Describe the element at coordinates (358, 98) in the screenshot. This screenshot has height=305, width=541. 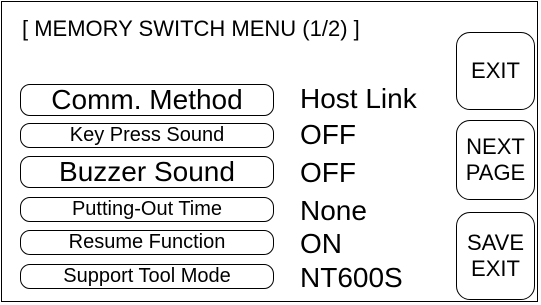
I see `comm-method-value: Host Link` at that location.